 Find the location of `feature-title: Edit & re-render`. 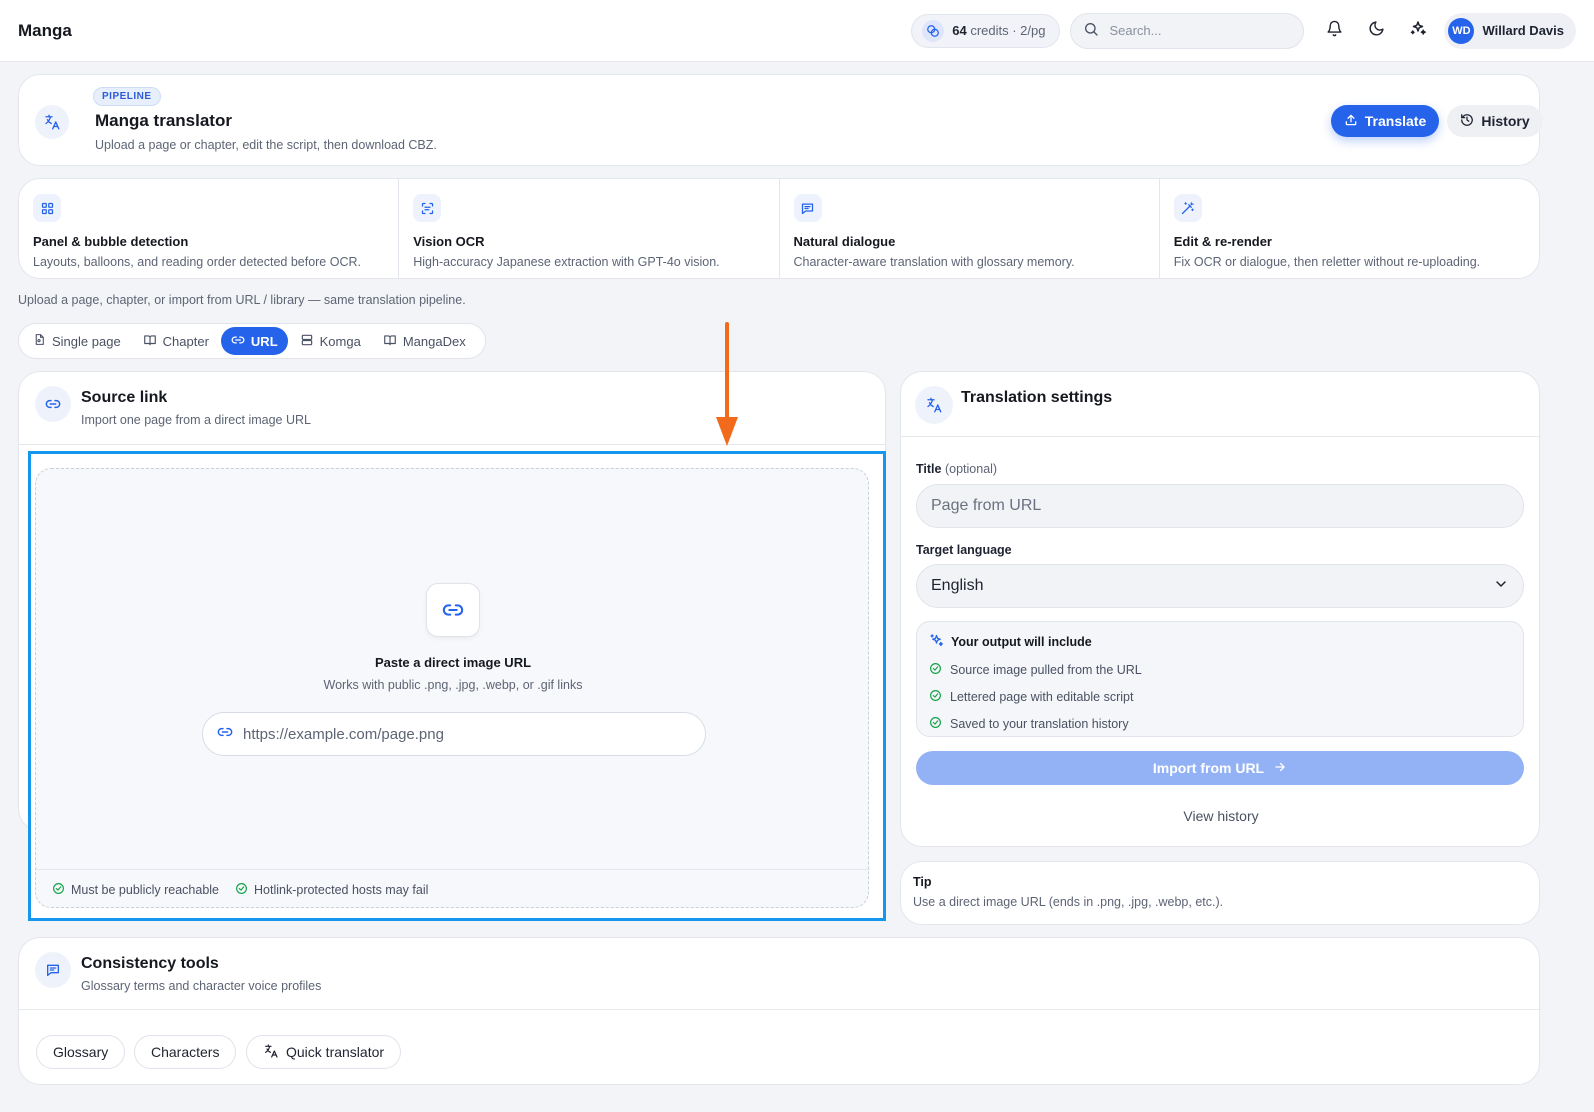

feature-title: Edit & re-render is located at coordinates (1222, 241).